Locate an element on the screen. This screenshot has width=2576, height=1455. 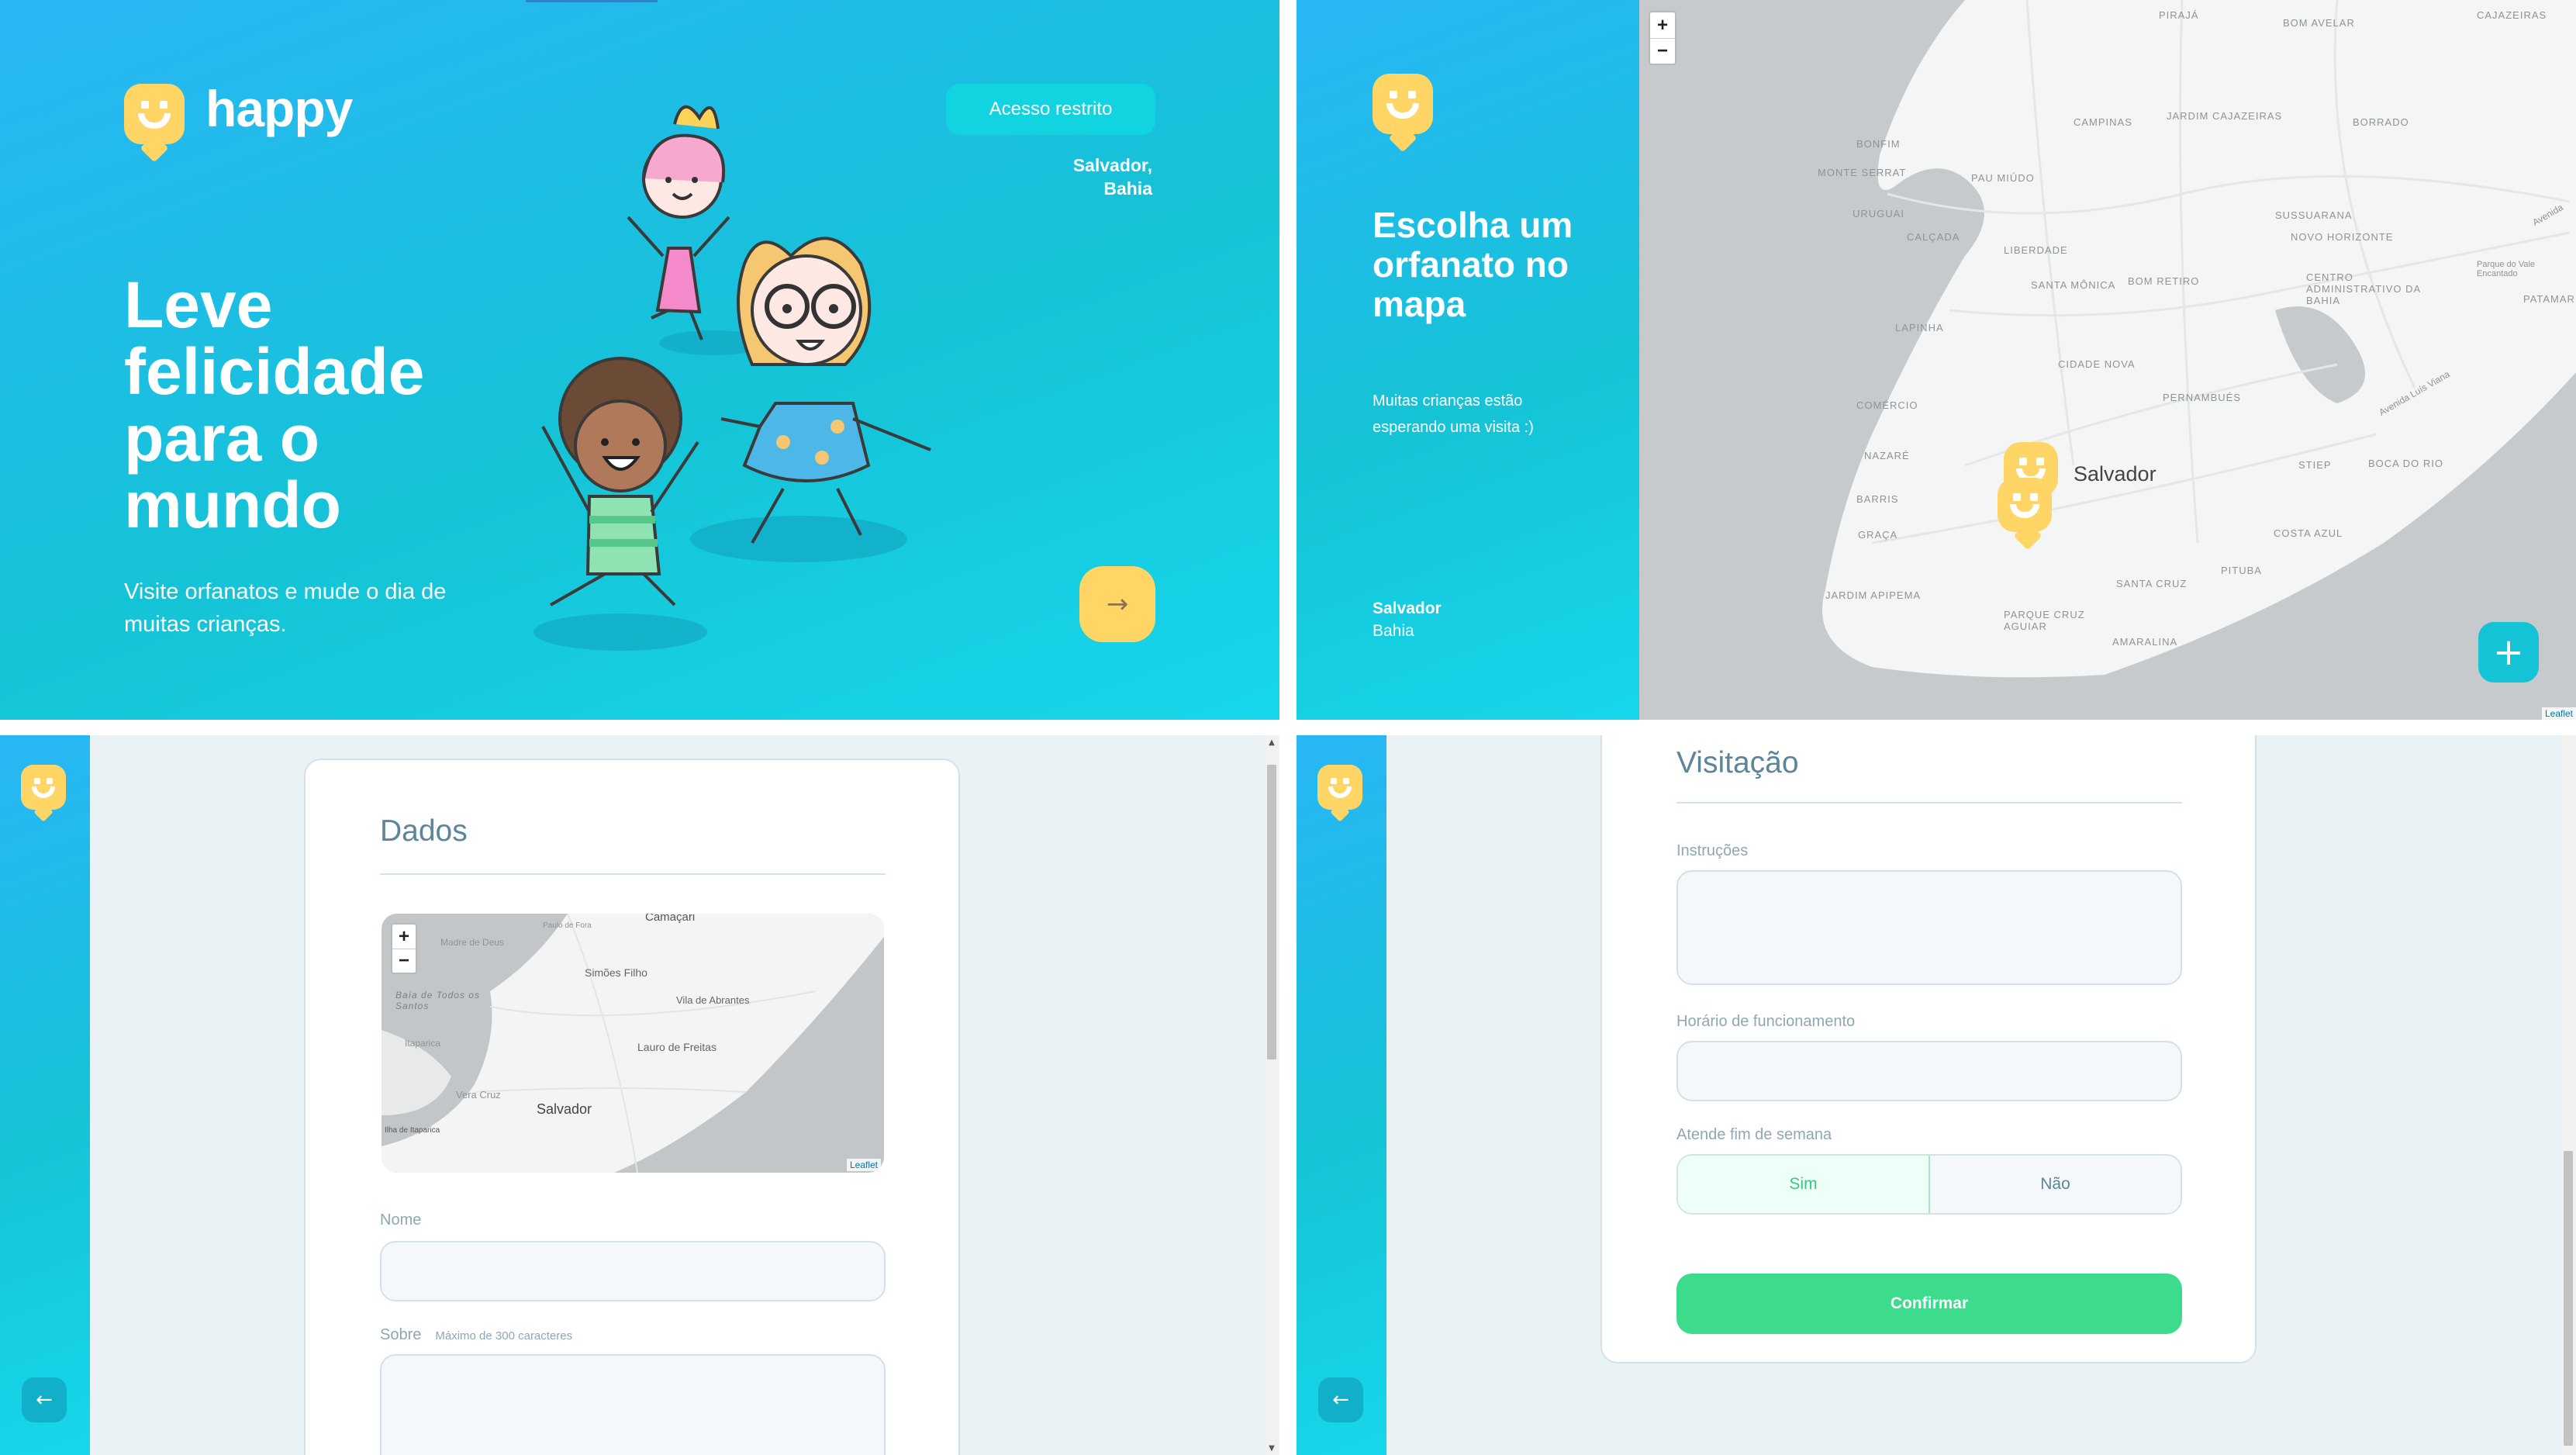
confirm-button: Confirmar is located at coordinates (1929, 1304).